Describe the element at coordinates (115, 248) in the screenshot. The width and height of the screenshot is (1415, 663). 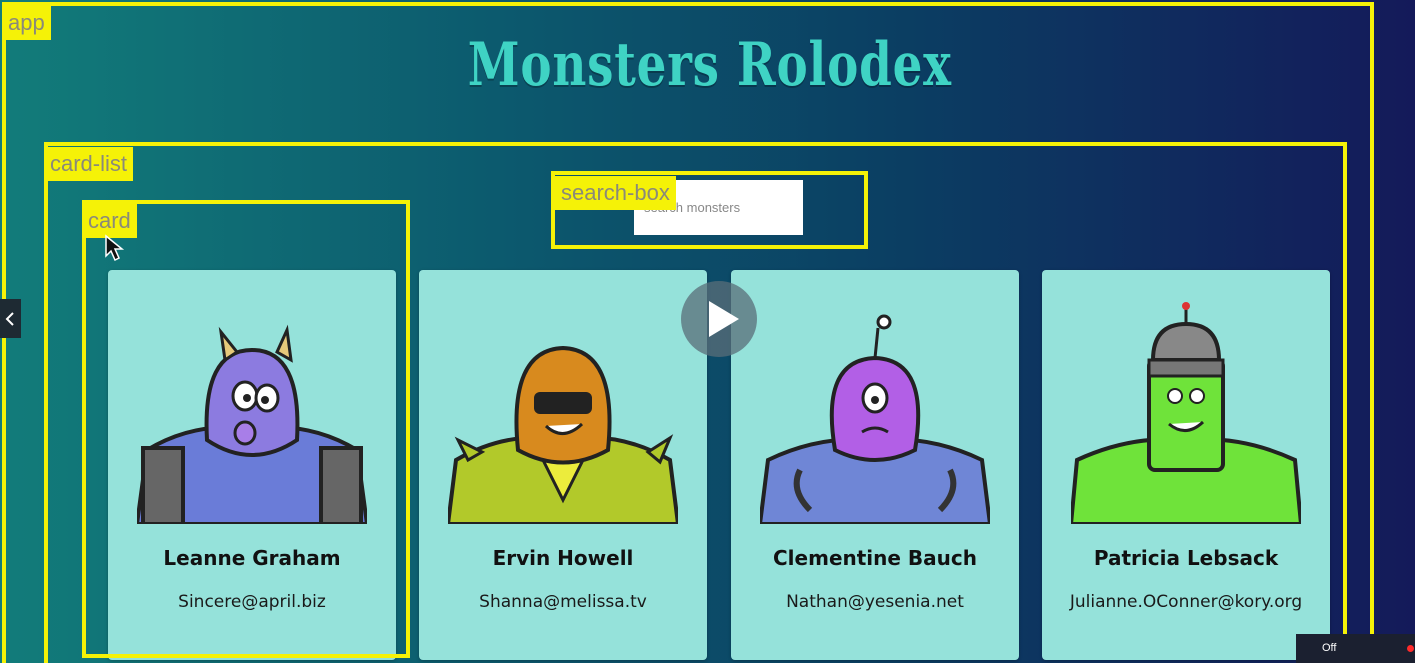
I see `mouse-cursor-icon` at that location.